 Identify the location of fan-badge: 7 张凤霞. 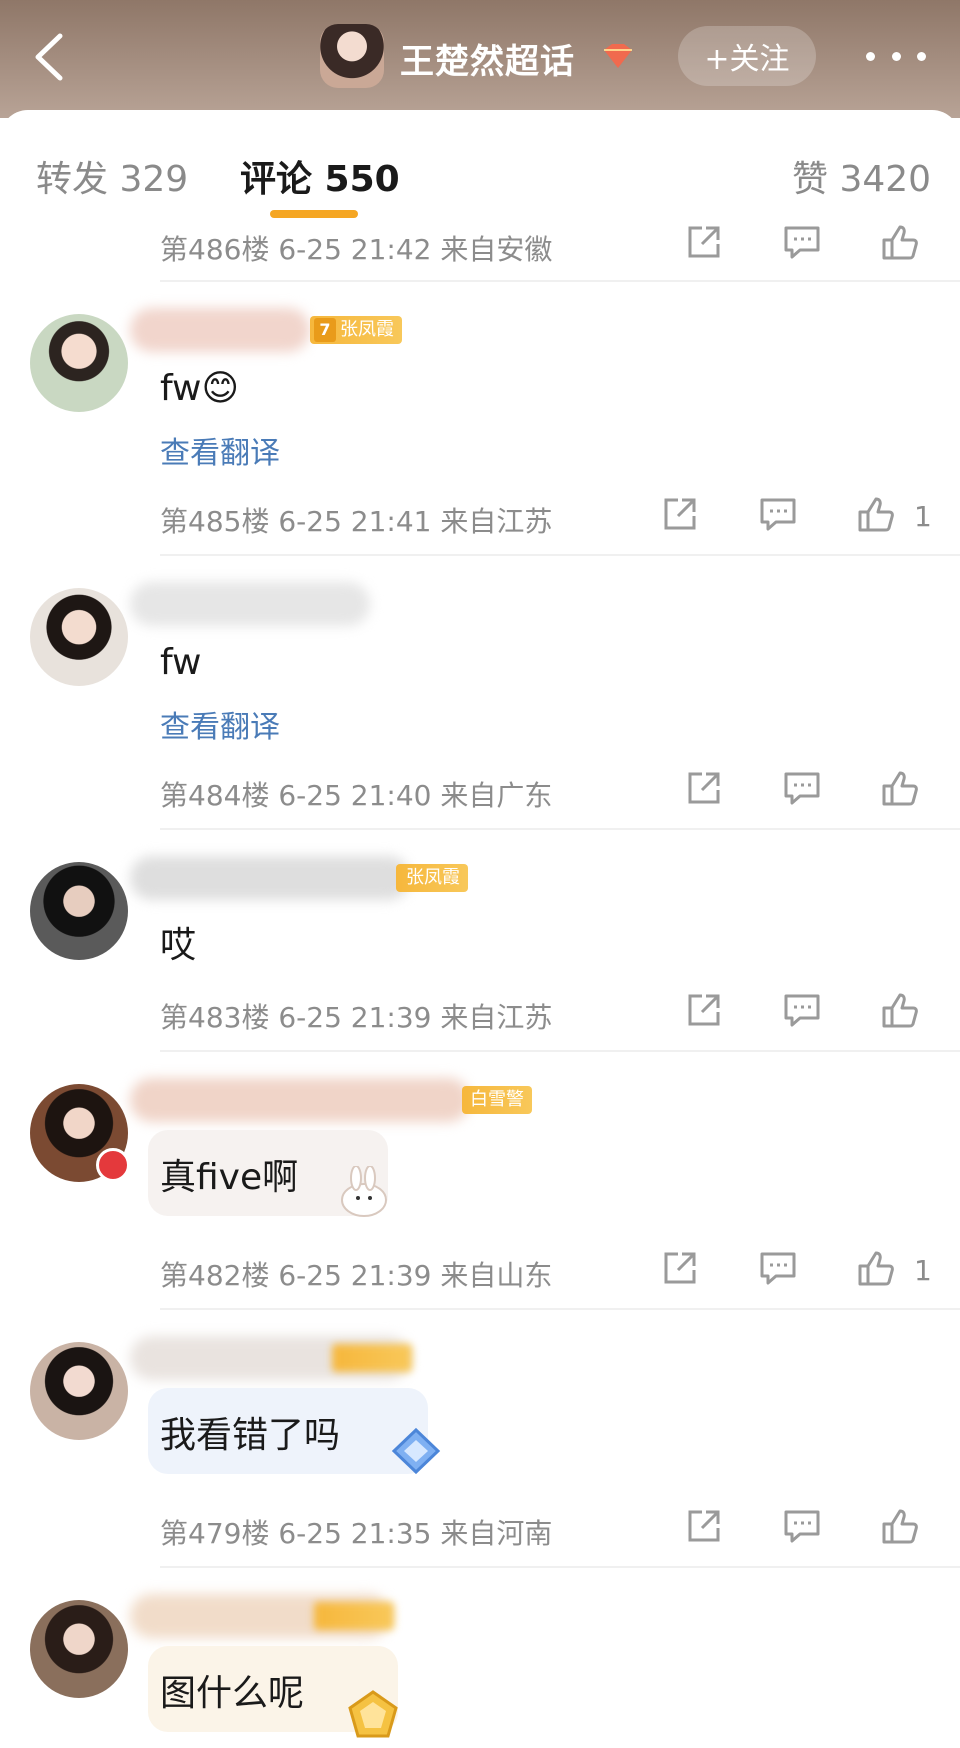
(356, 330).